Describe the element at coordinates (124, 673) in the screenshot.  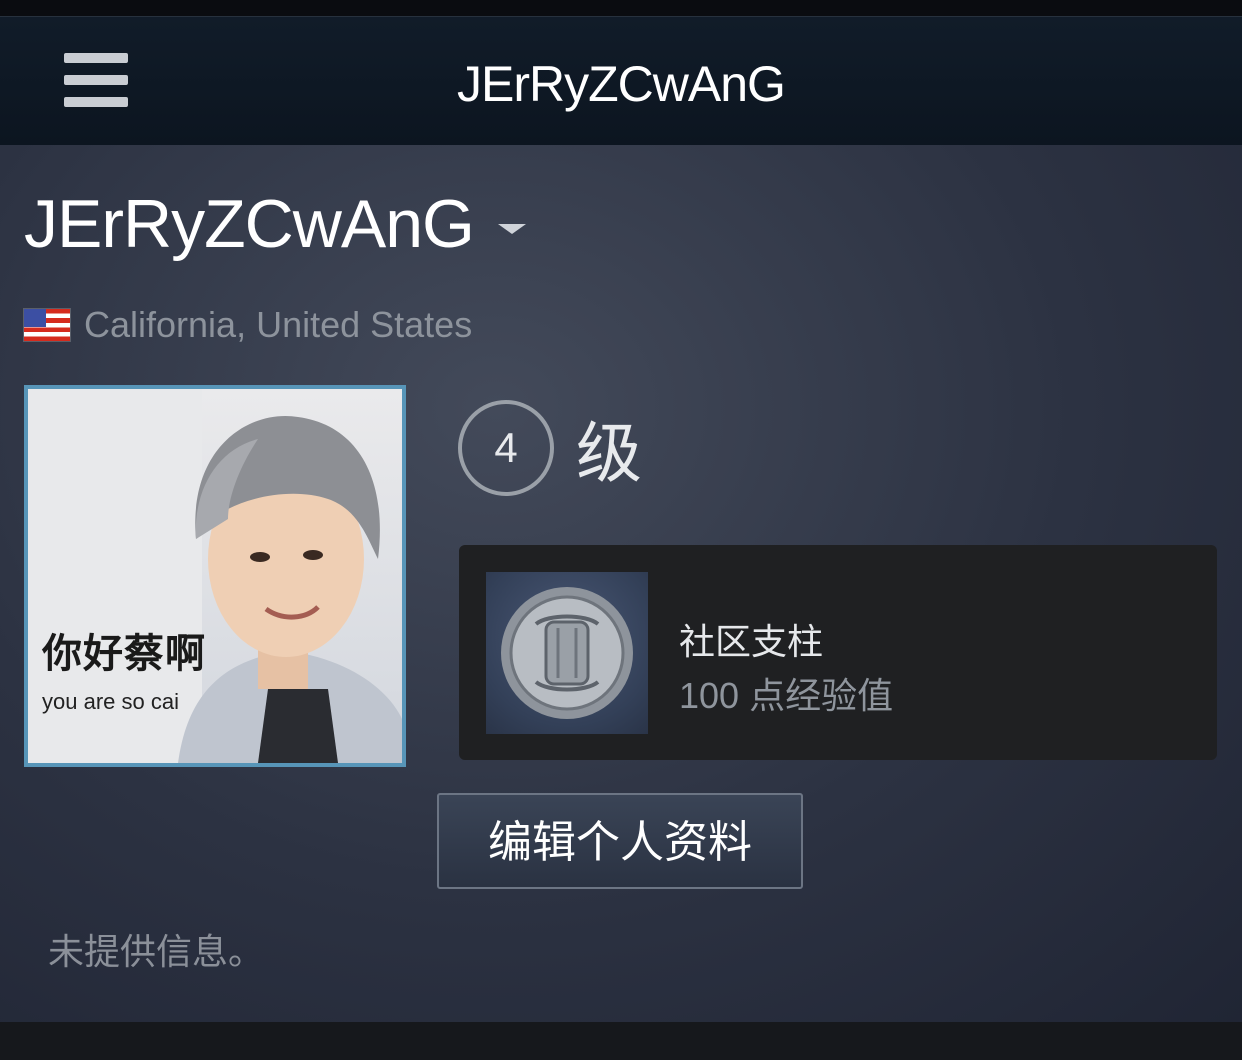
I see `avatar-caption: 你好蔡啊 you are so cai` at that location.